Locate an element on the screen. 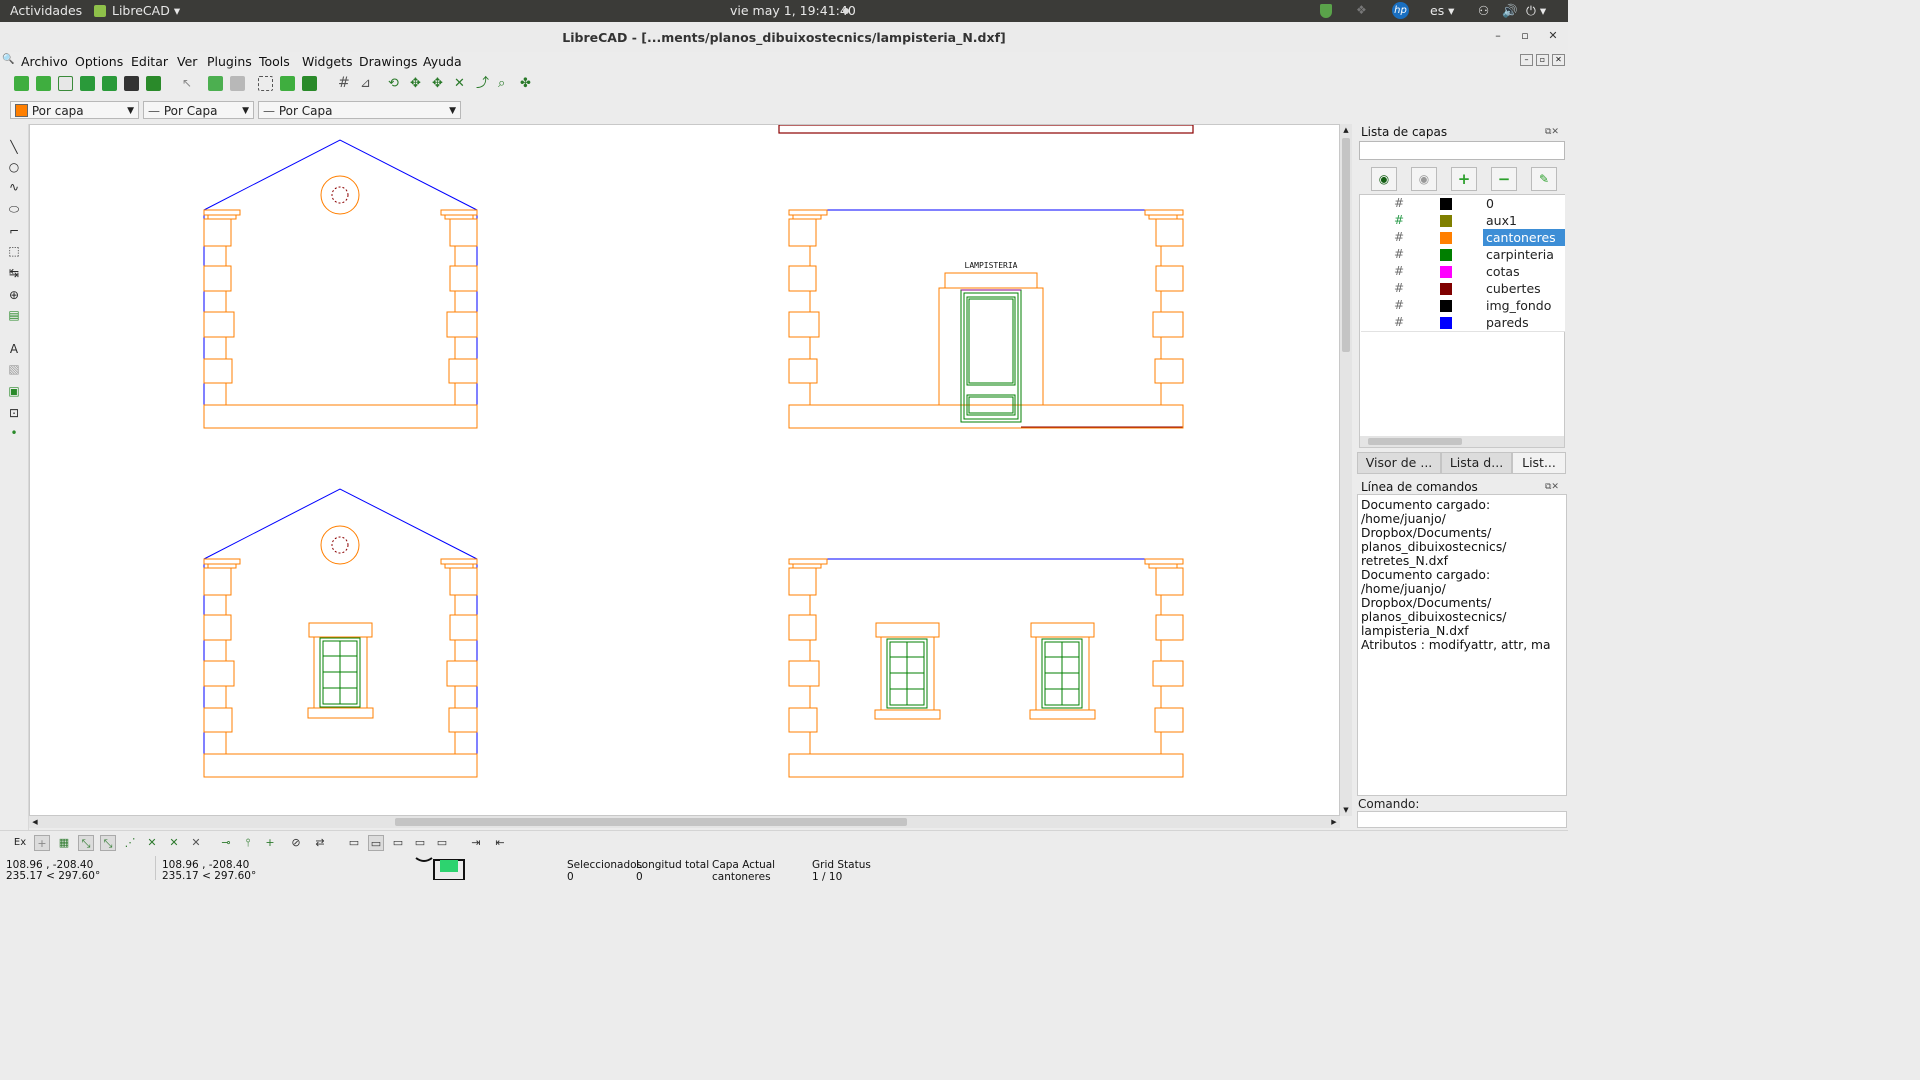  hp-icon: hp is located at coordinates (1400, 10).